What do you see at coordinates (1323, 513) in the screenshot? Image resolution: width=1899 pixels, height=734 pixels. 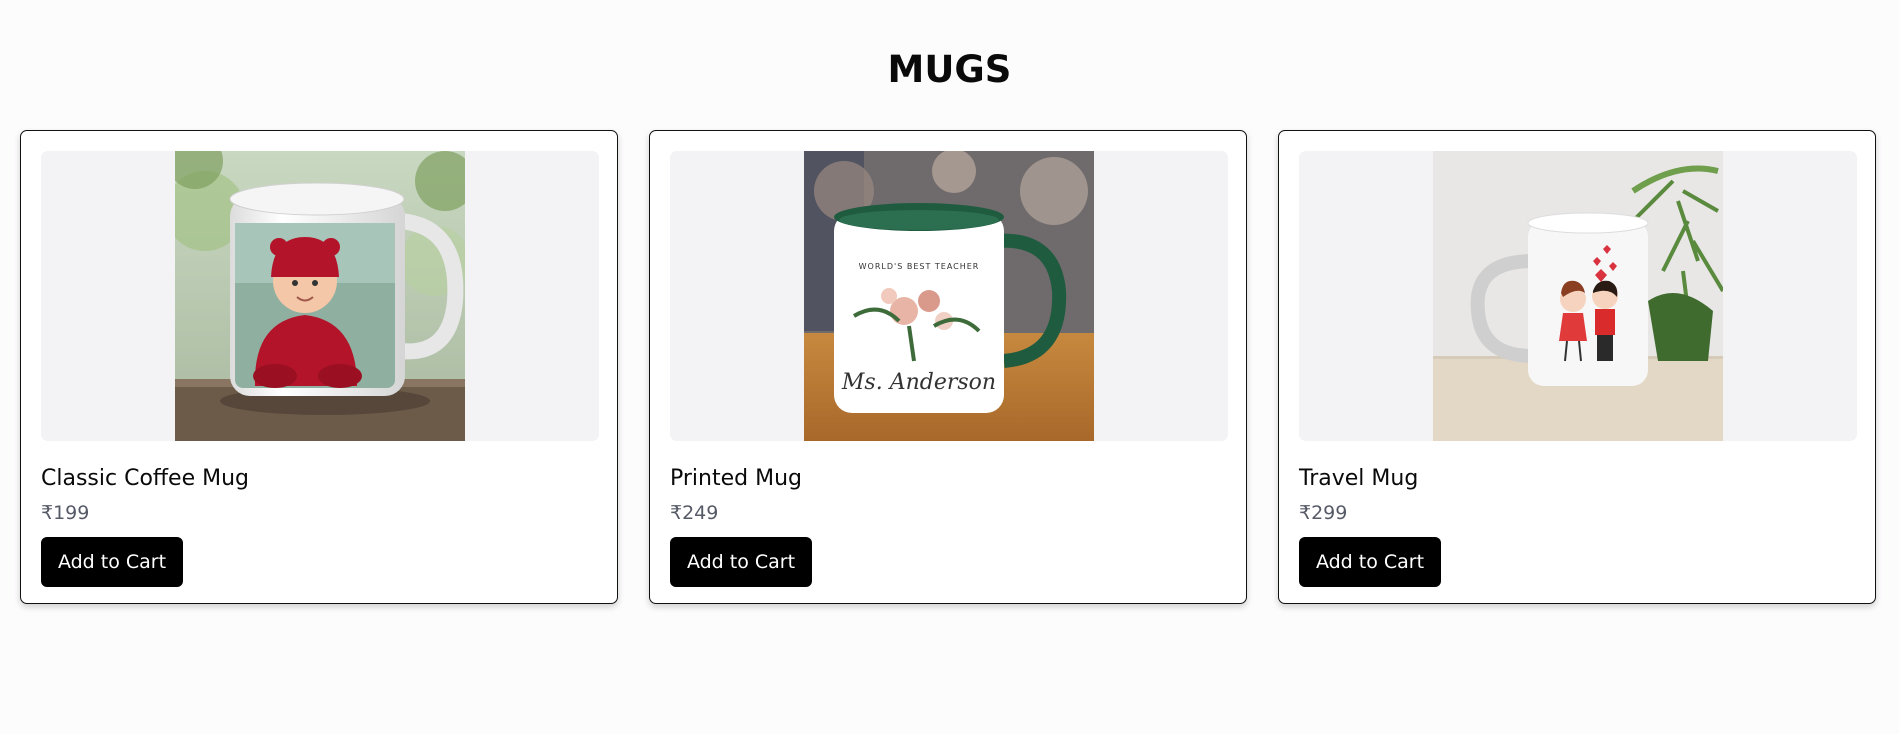 I see `product-price: ₹299` at bounding box center [1323, 513].